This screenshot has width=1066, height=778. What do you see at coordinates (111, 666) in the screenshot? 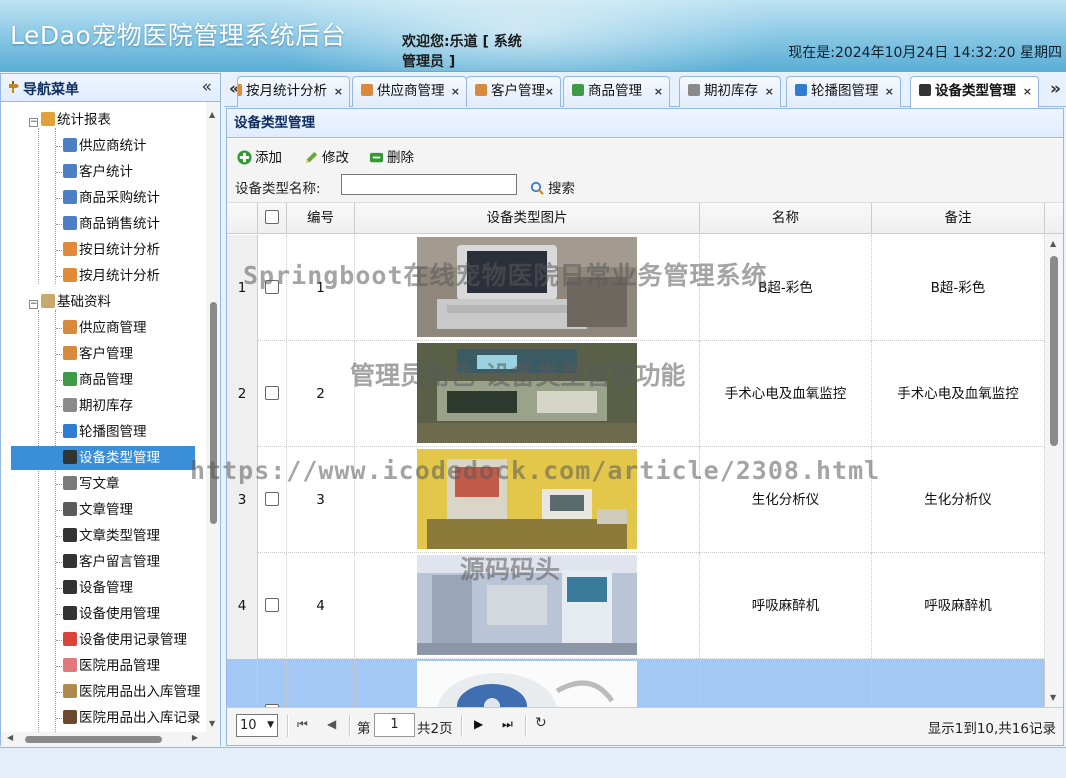
I see `sidebar-item: 医院用品管理` at bounding box center [111, 666].